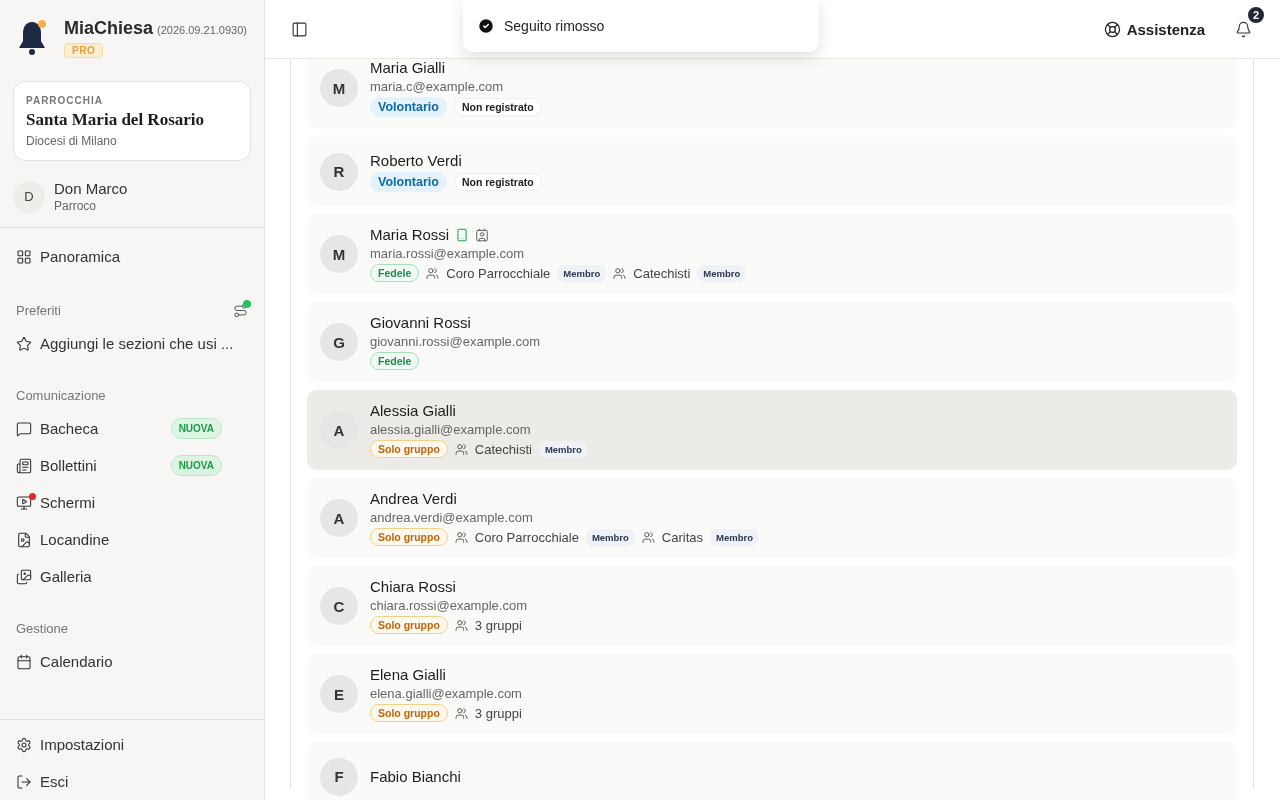 The image size is (1280, 800). I want to click on person-name: Alessia Gialli, so click(413, 410).